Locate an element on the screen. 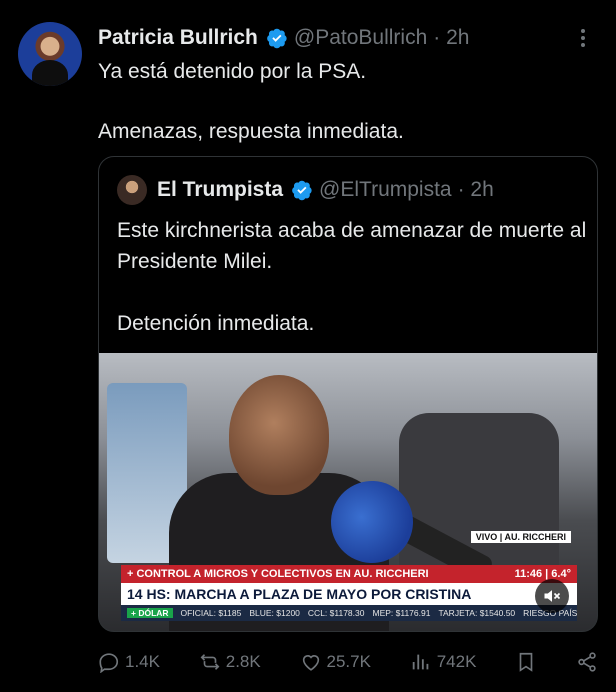 This screenshot has height=692, width=616. speaker-muted-icon is located at coordinates (552, 596).